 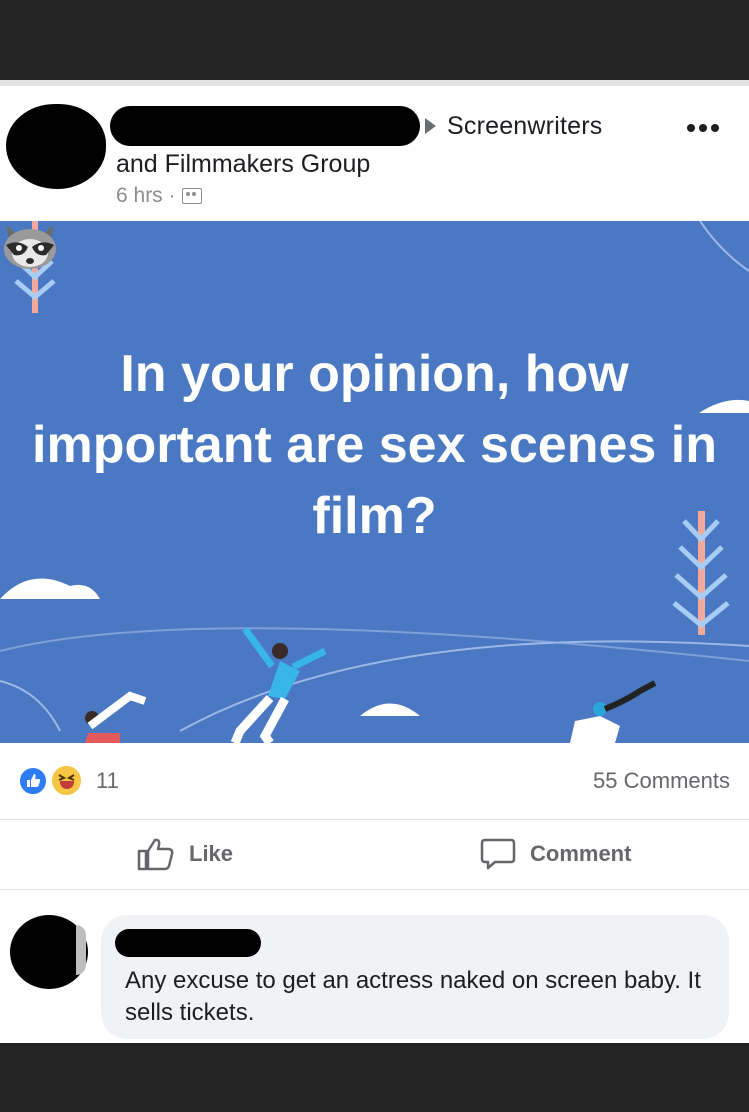 What do you see at coordinates (374, 854) in the screenshot?
I see `post-actions: Like Comment` at bounding box center [374, 854].